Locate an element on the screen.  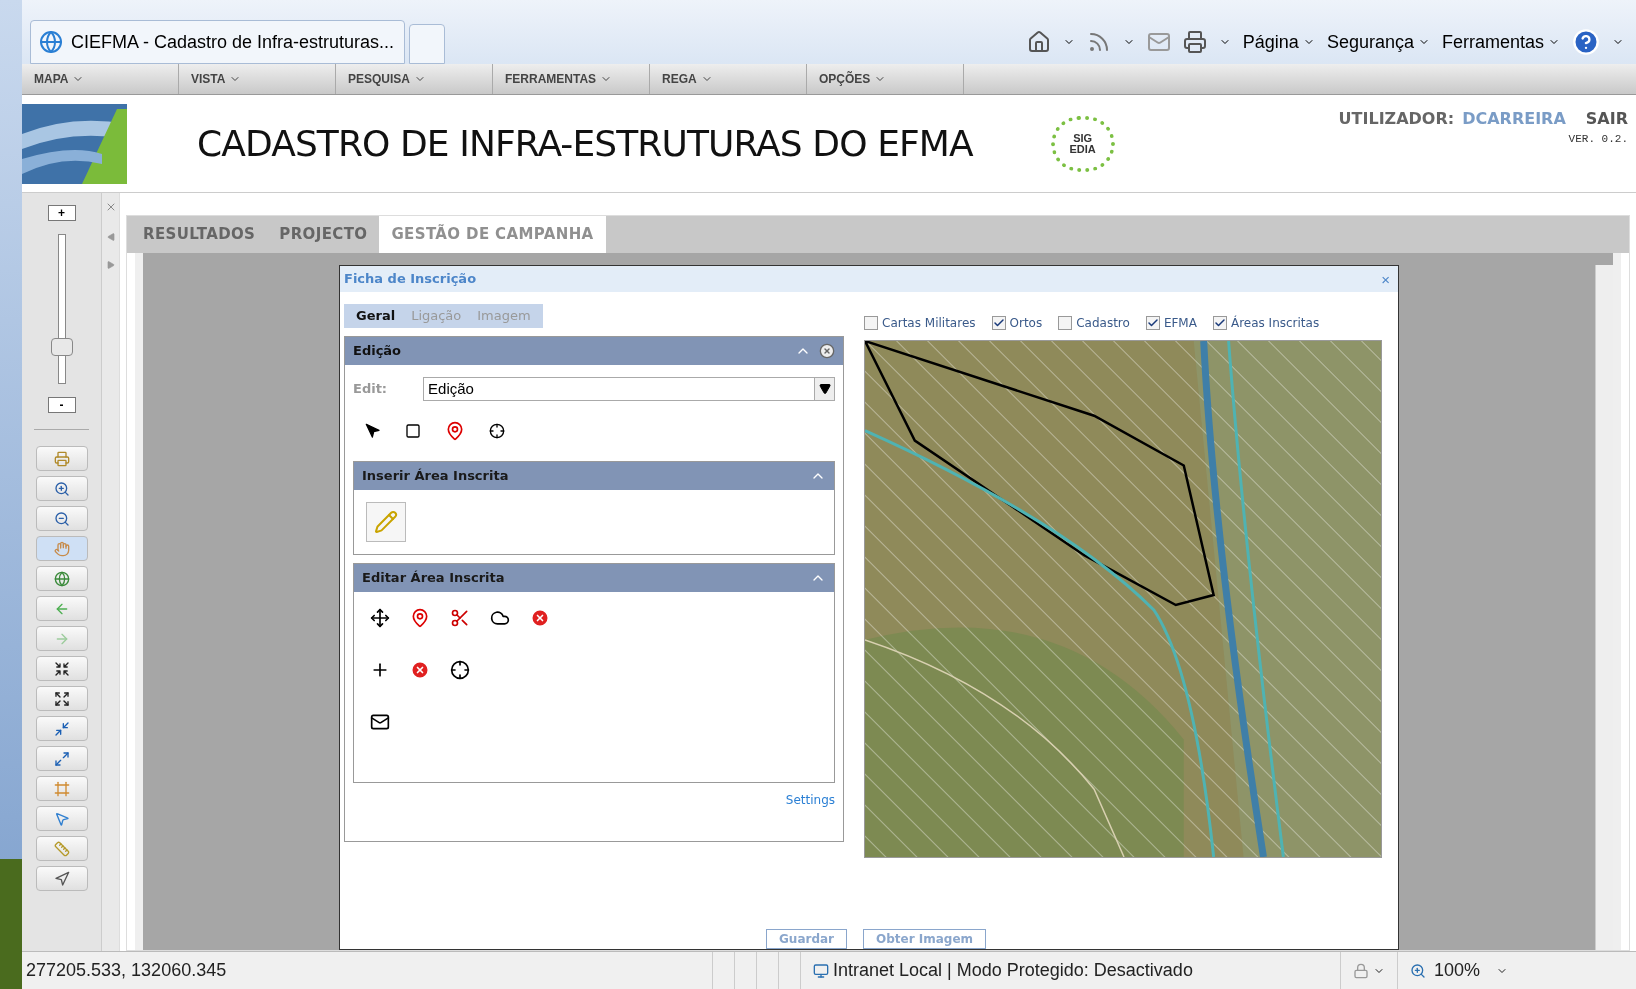
edit-select: Edição is located at coordinates (629, 389).